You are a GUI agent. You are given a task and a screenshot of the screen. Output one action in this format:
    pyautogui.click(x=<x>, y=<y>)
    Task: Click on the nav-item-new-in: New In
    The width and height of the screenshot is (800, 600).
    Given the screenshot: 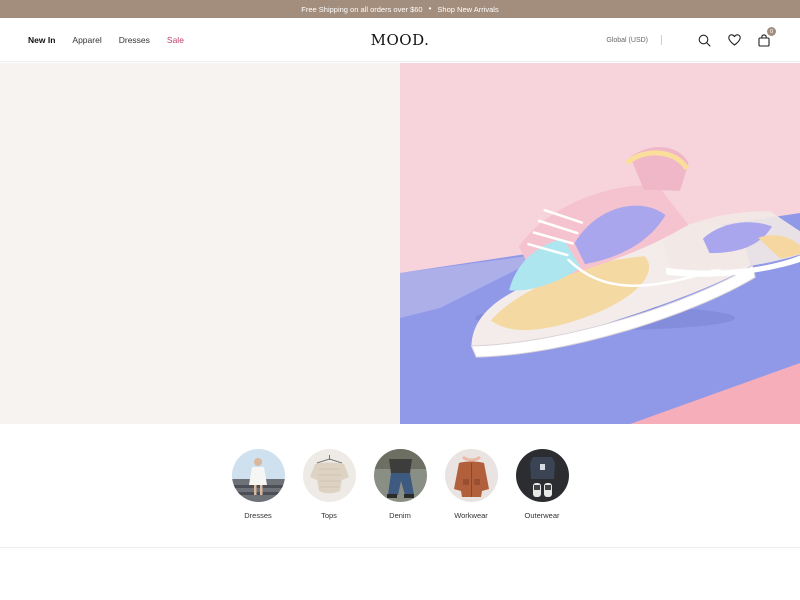 What is the action you would take?
    pyautogui.click(x=41, y=40)
    